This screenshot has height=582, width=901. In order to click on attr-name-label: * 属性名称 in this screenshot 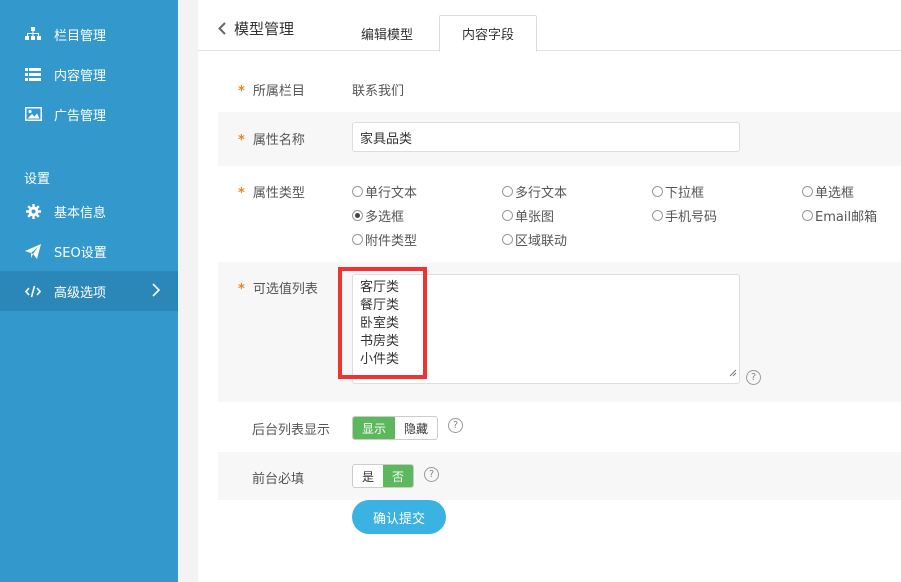, I will do `click(271, 140)`.